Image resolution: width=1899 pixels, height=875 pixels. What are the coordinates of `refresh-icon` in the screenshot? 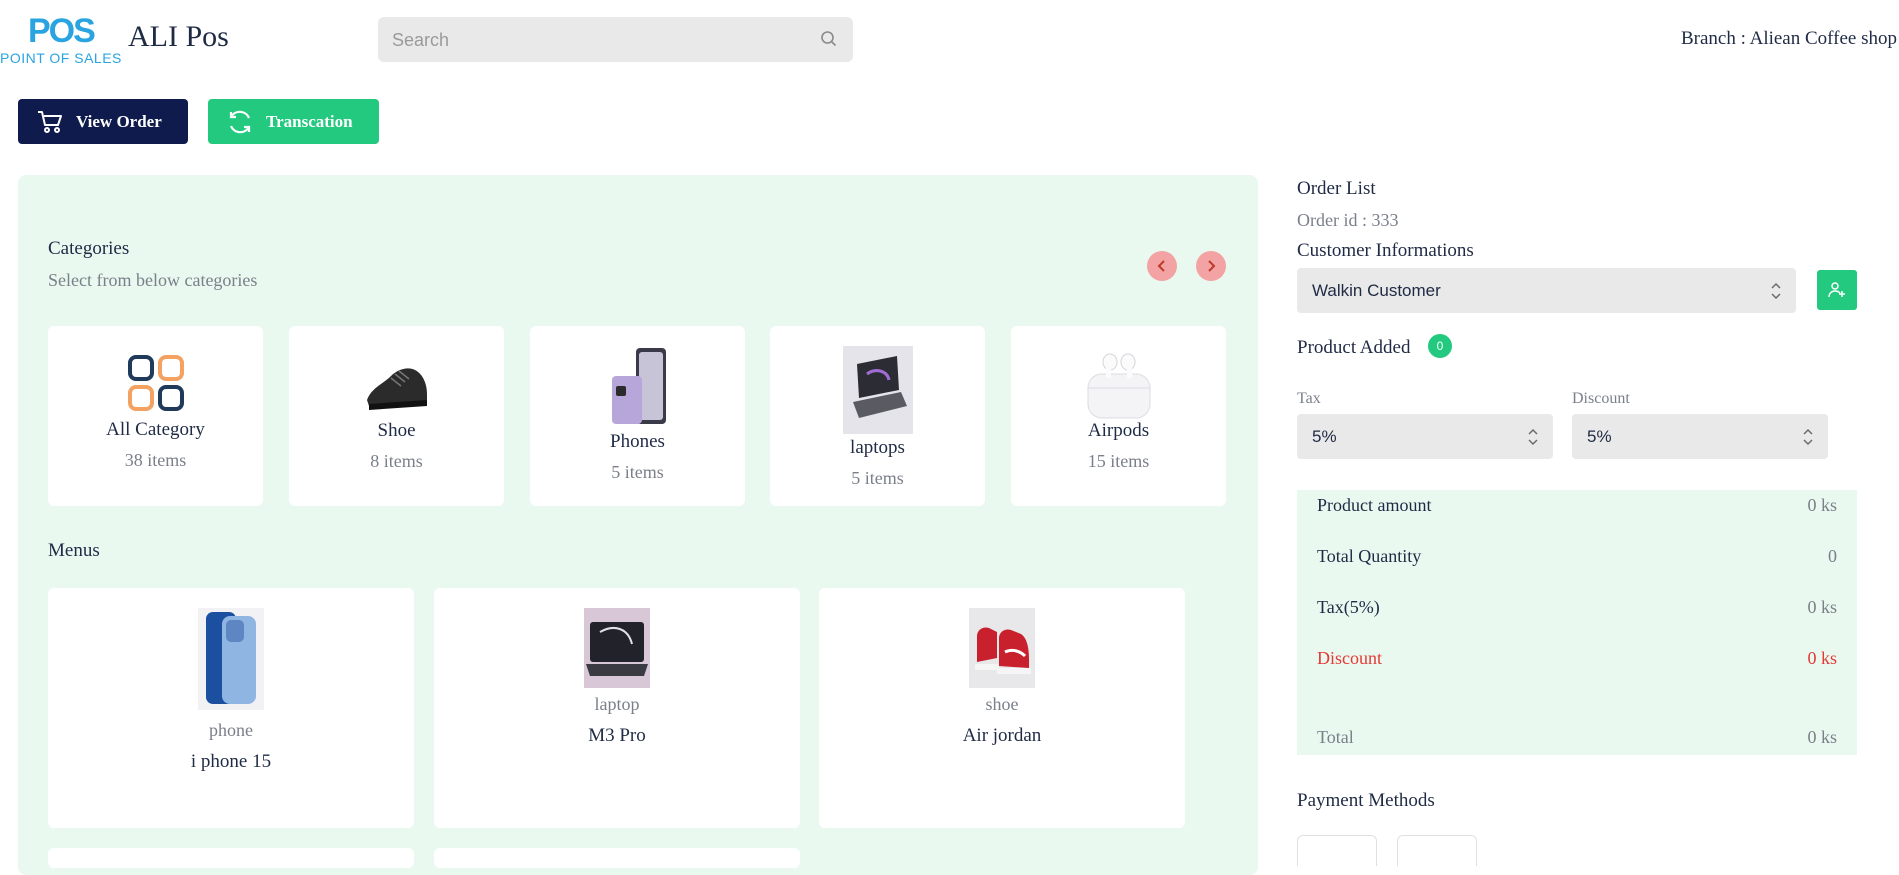 It's located at (240, 121).